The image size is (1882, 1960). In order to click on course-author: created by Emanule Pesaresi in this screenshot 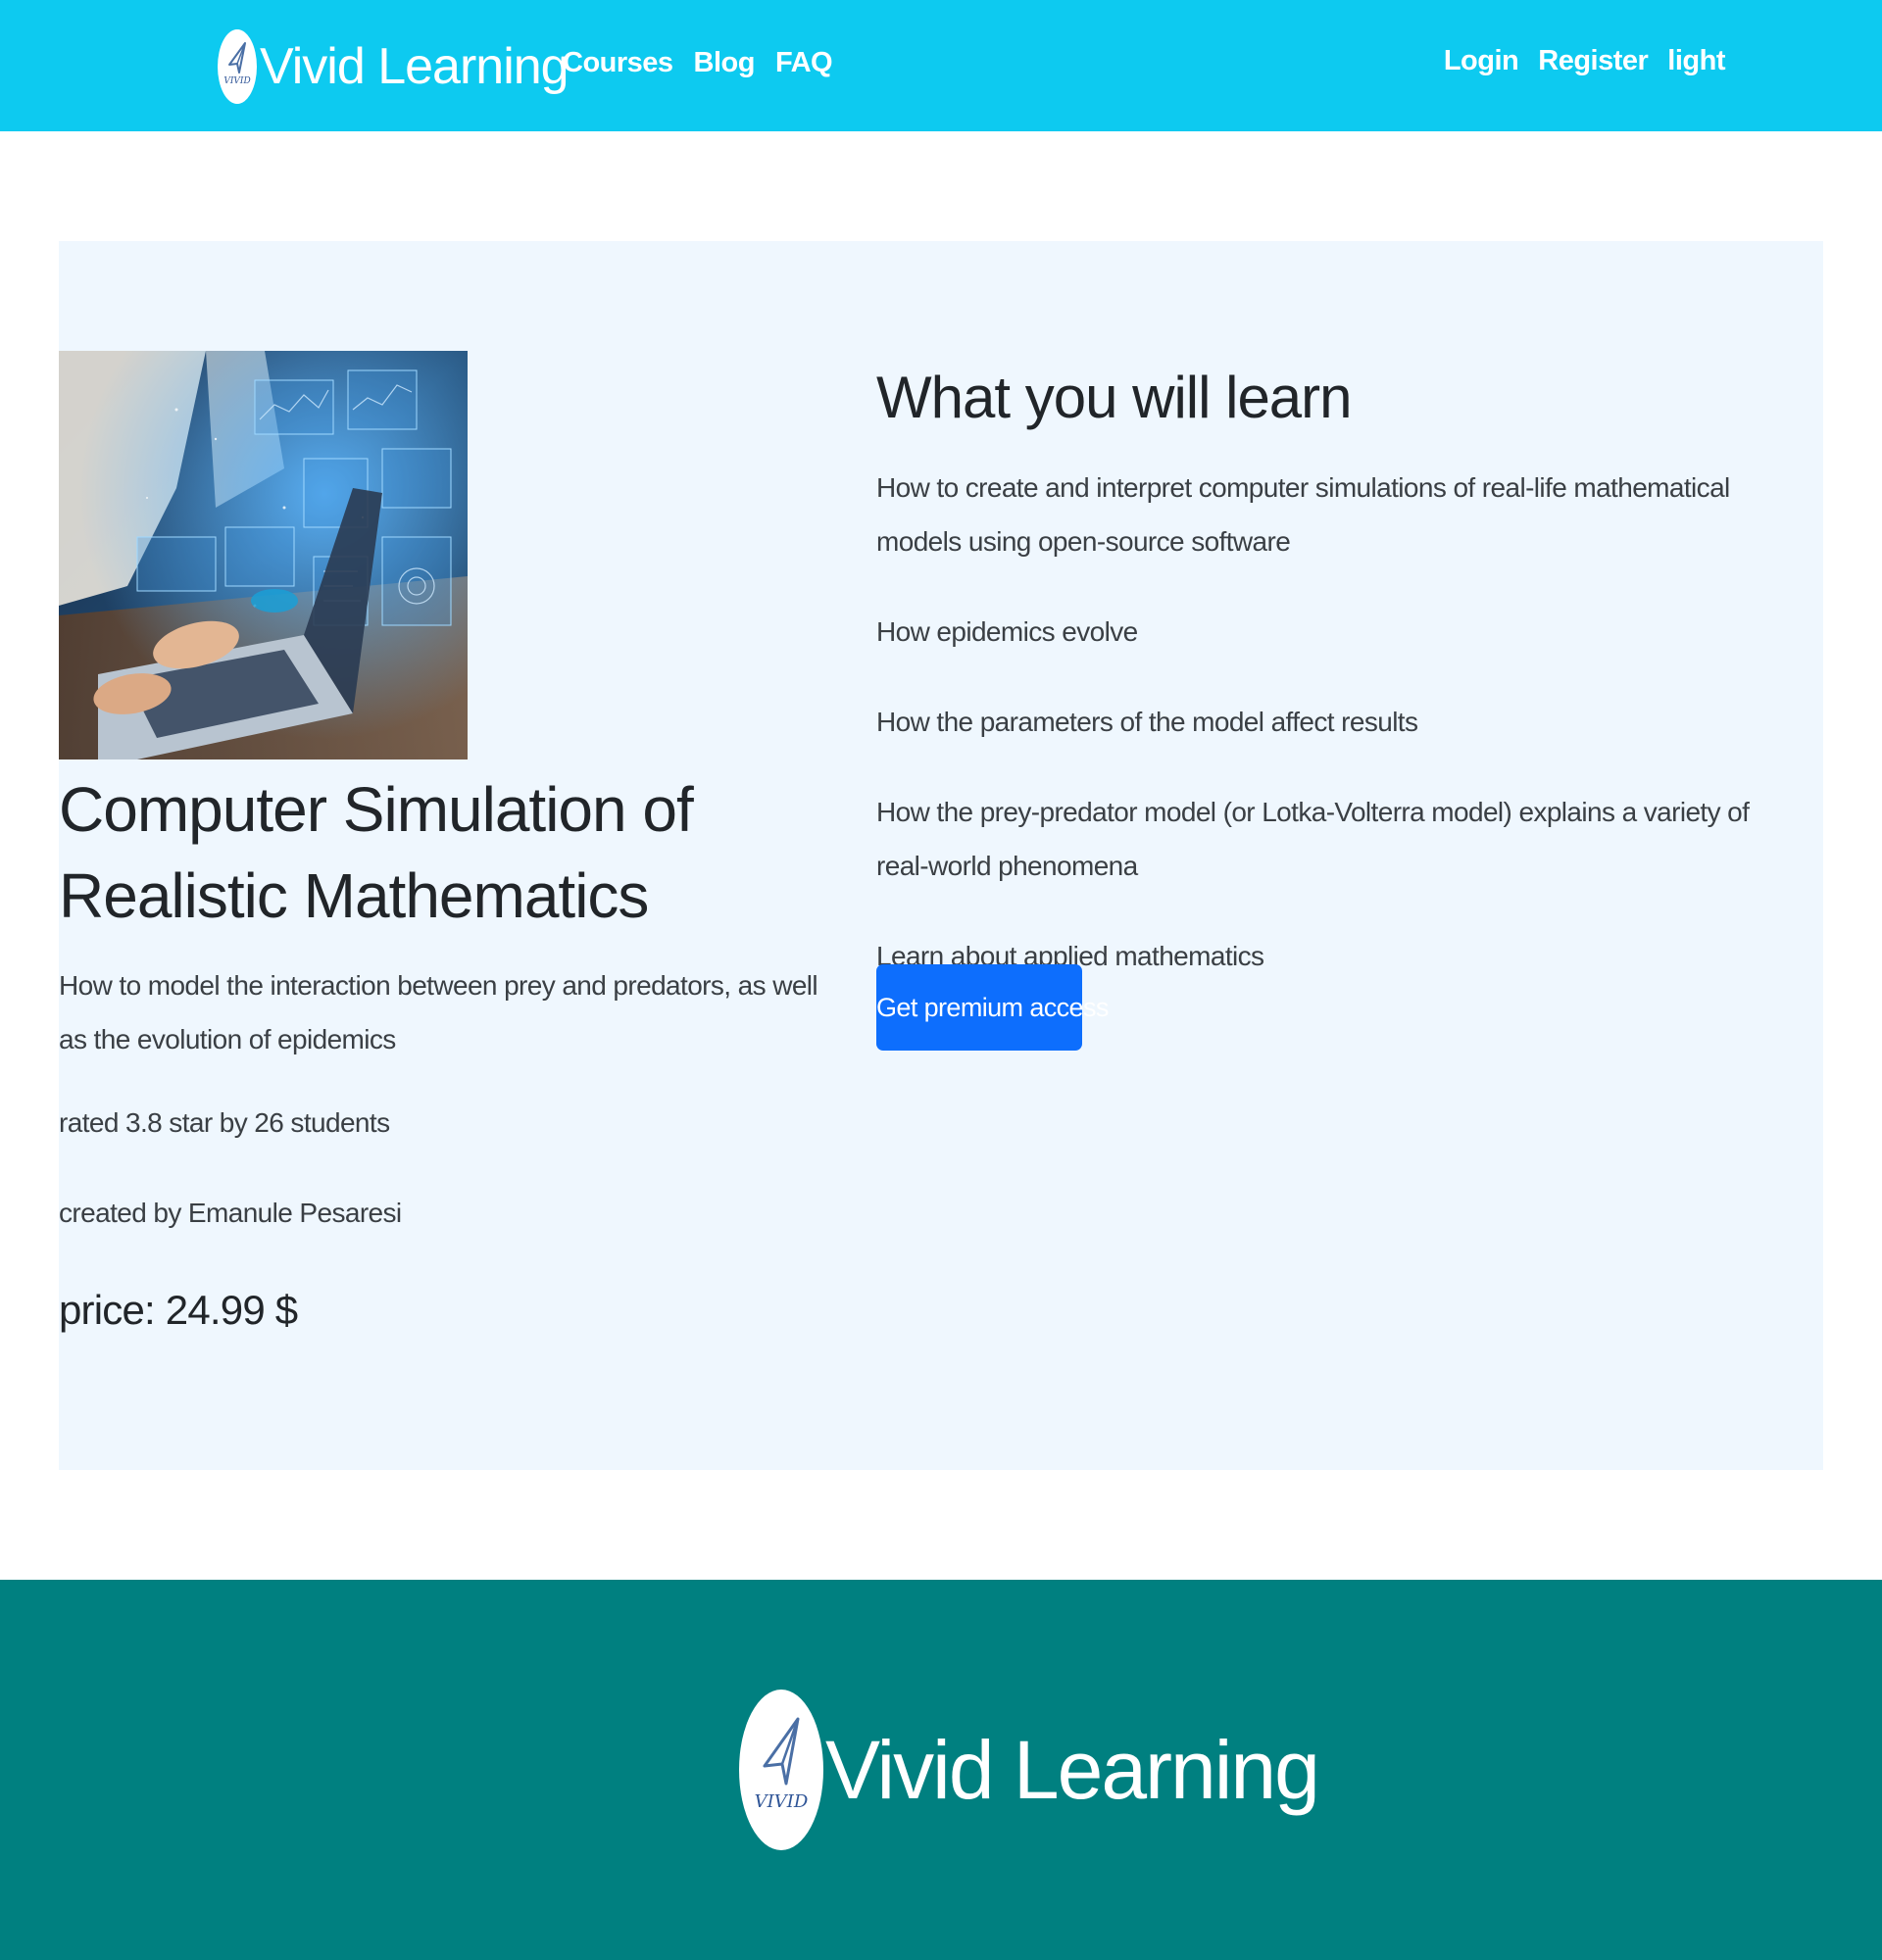, I will do `click(231, 1213)`.